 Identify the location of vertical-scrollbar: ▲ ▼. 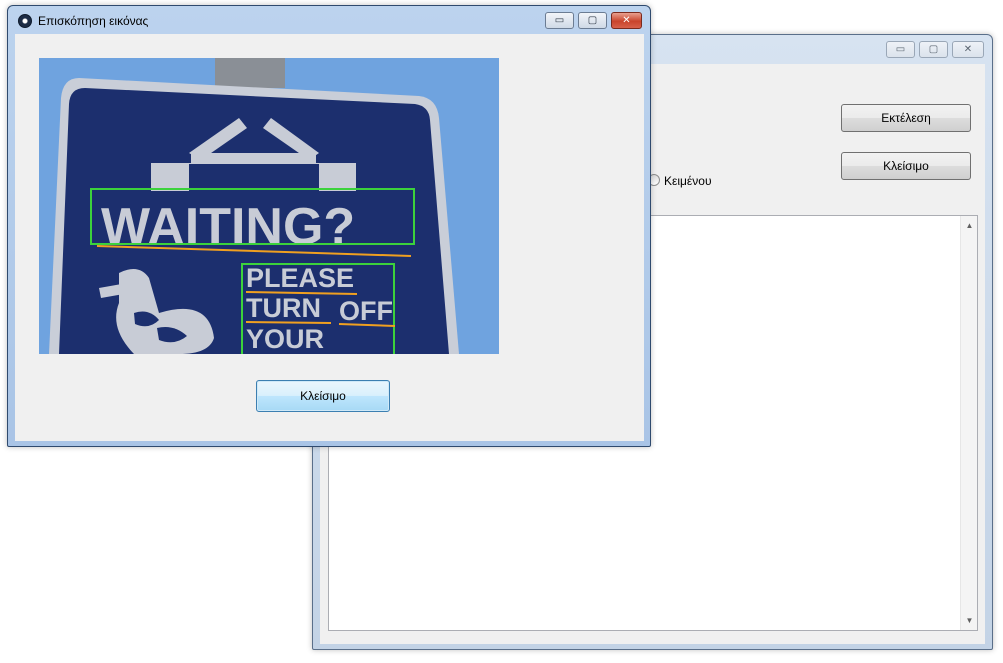
(968, 423).